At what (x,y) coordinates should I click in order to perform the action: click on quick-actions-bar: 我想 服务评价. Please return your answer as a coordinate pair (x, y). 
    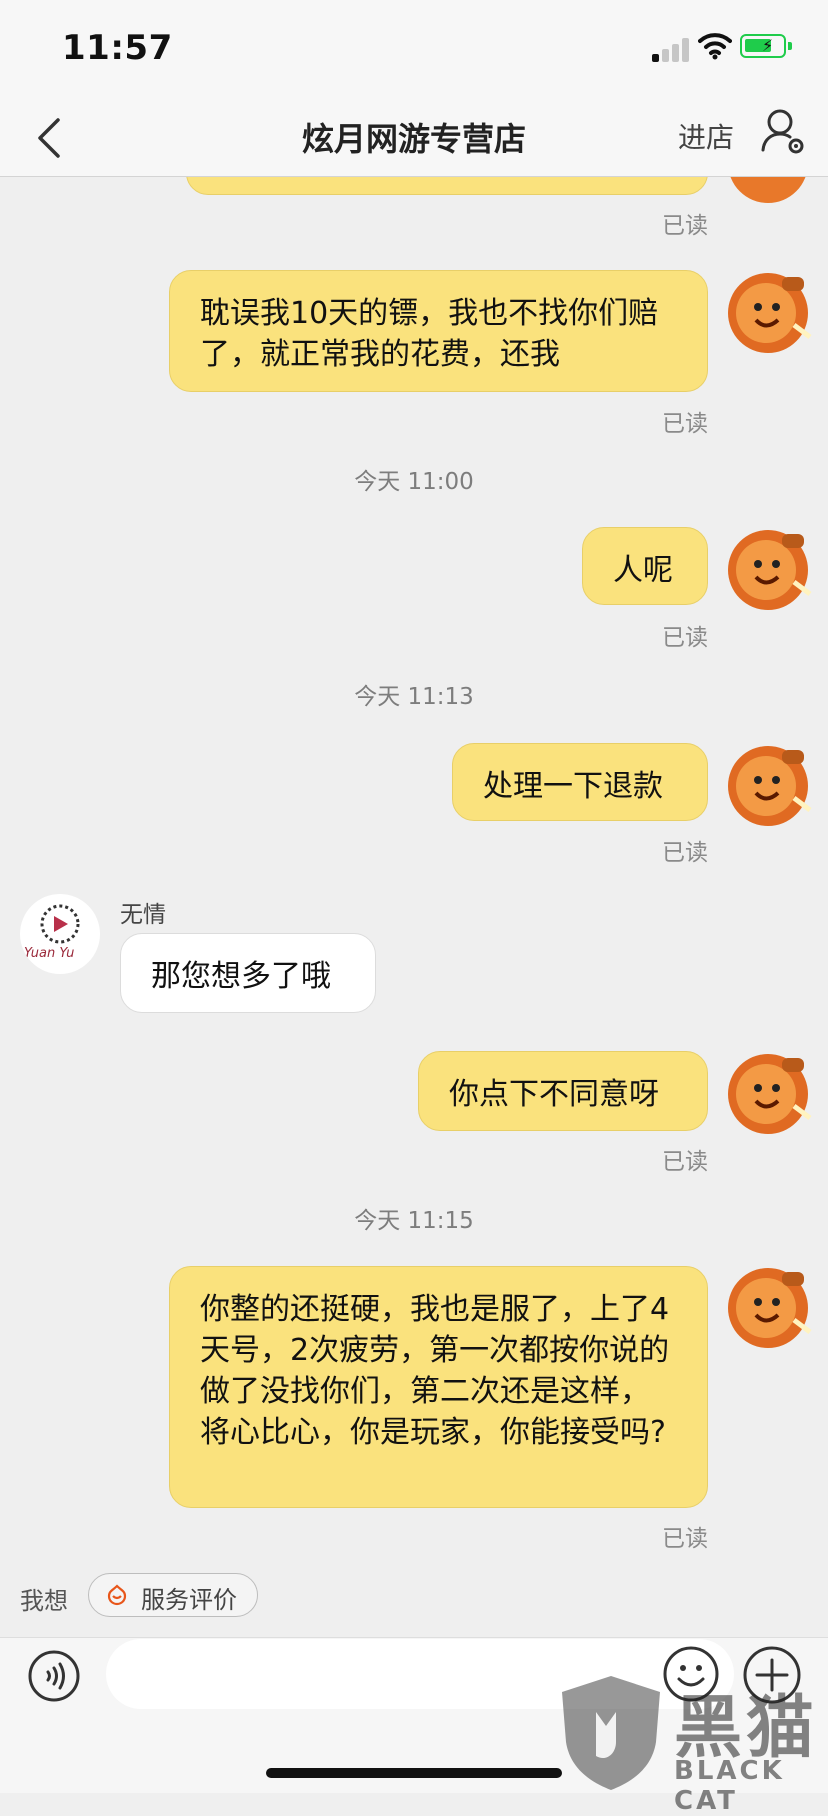
    Looking at the image, I should click on (414, 1602).